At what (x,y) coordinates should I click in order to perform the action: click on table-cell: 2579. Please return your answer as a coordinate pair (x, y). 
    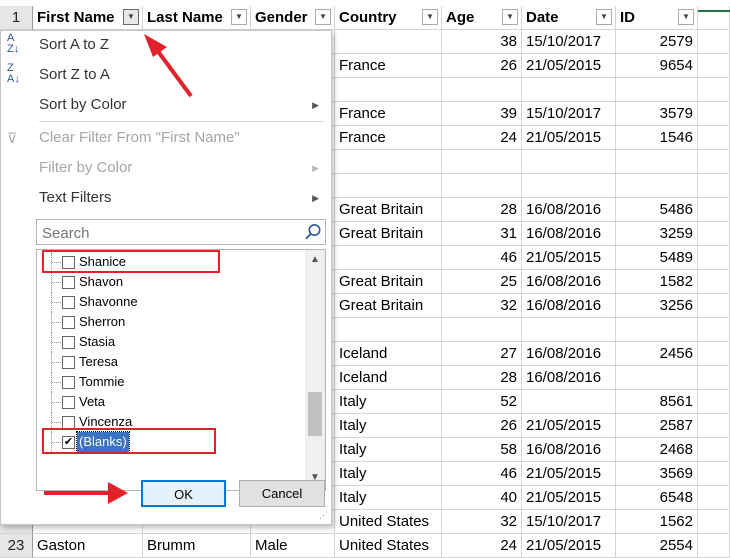
    Looking at the image, I should click on (657, 42).